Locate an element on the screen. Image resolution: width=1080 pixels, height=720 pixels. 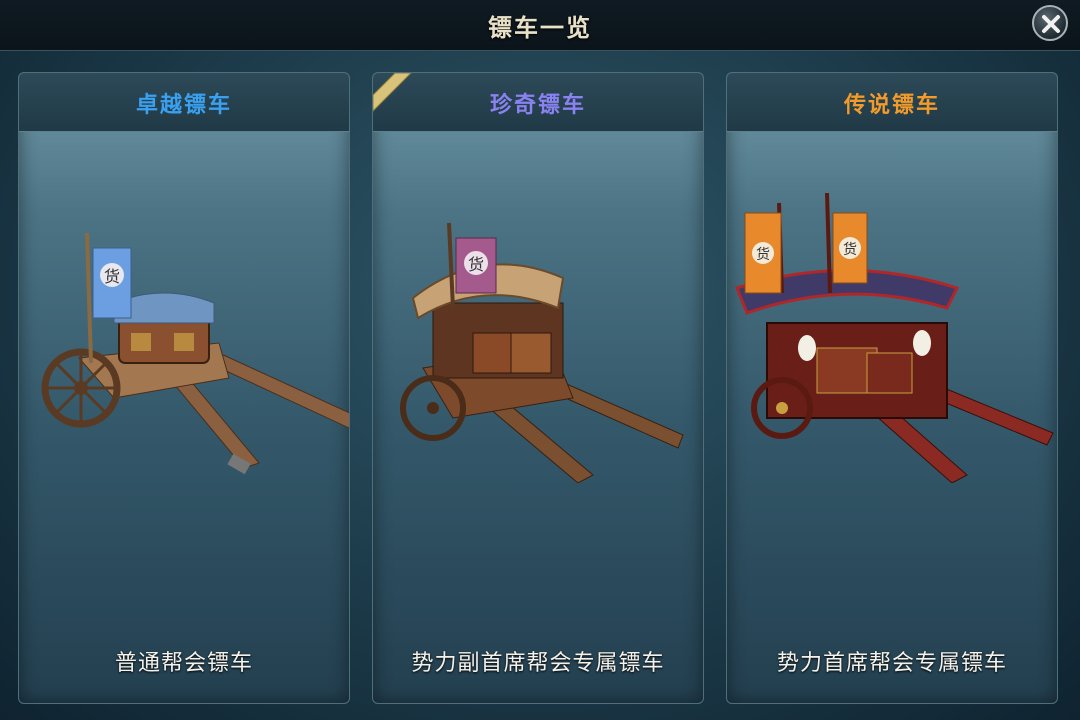
card-title: 珍奇镖车 is located at coordinates (537, 105).